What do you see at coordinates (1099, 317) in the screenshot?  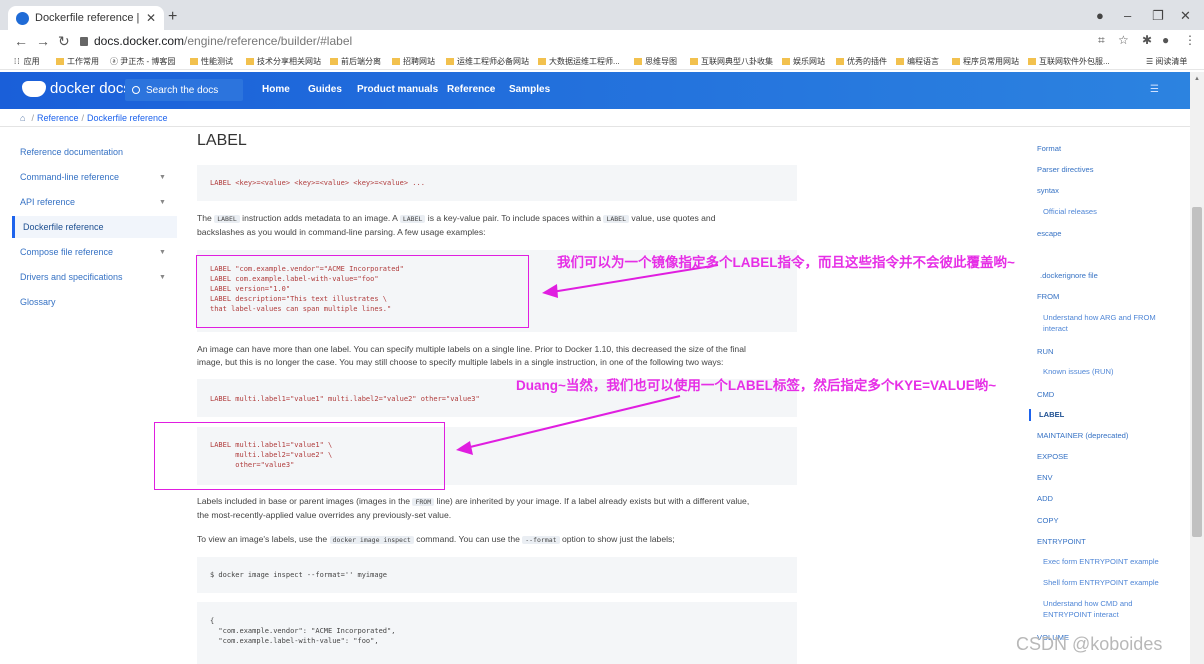 I see `toc-subitem: Understand how ARG and FROM` at bounding box center [1099, 317].